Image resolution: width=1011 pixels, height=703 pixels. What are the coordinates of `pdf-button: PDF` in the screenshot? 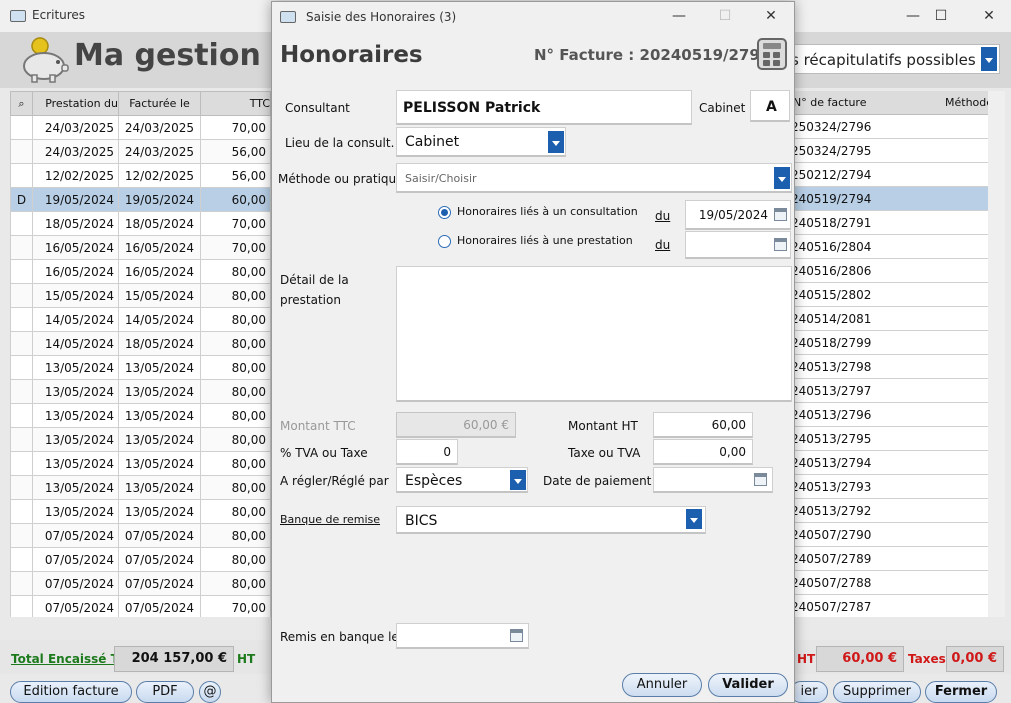 It's located at (165, 692).